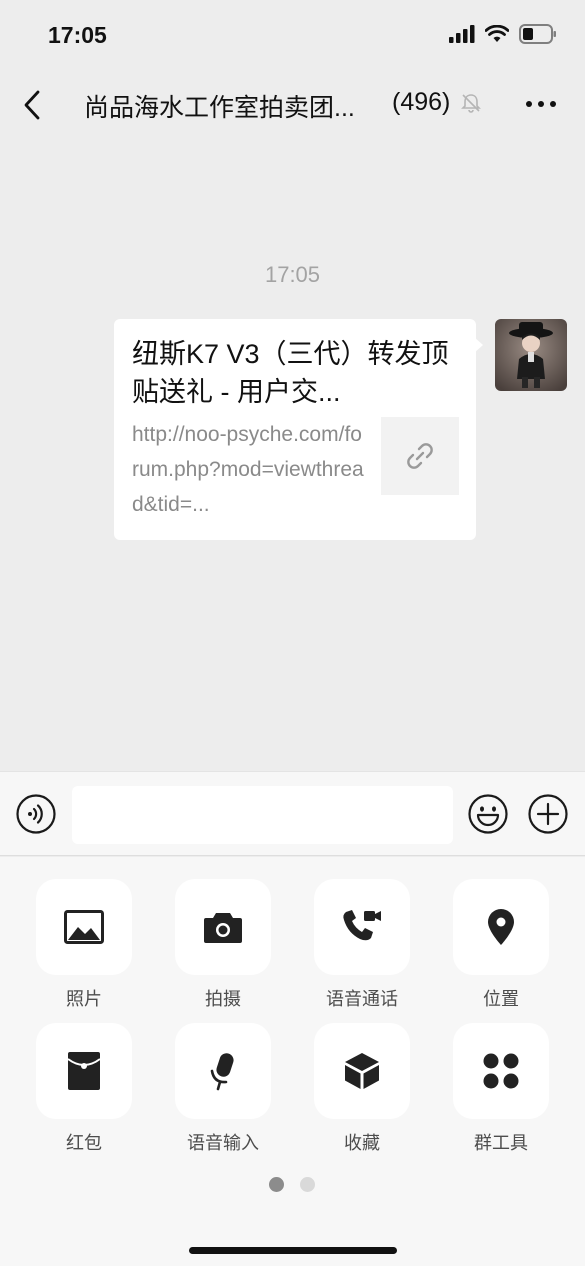 The image size is (585, 1266). I want to click on avatar, so click(531, 355).